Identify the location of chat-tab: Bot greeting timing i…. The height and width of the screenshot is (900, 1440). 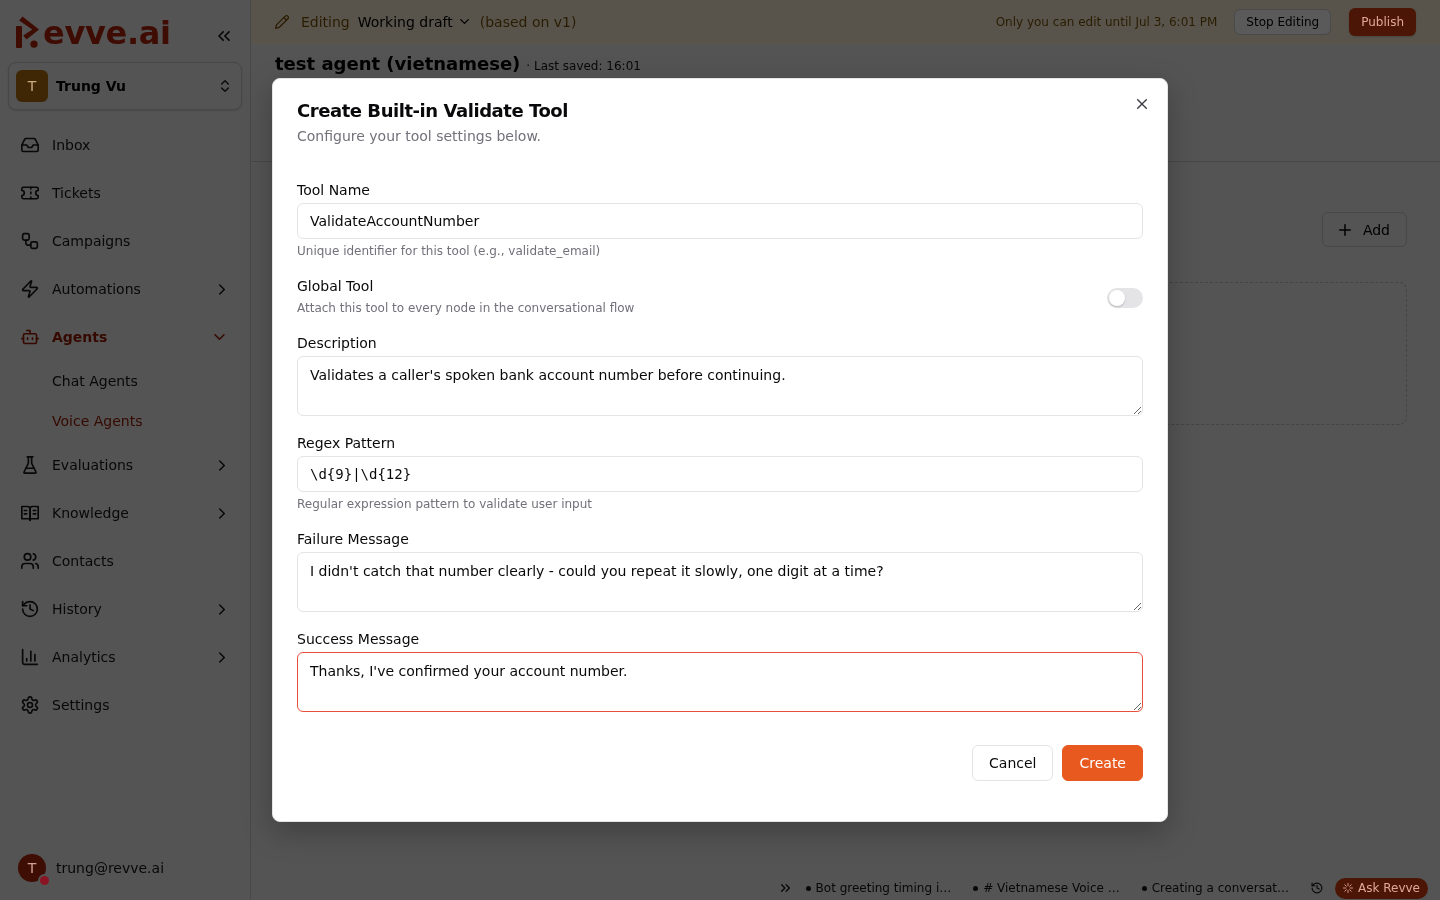
(878, 888).